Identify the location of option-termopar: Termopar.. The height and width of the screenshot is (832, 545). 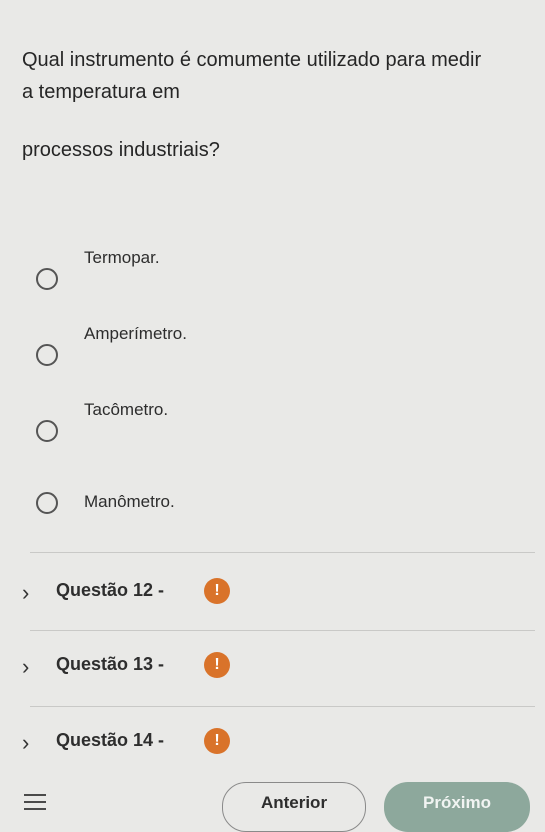
(276, 270).